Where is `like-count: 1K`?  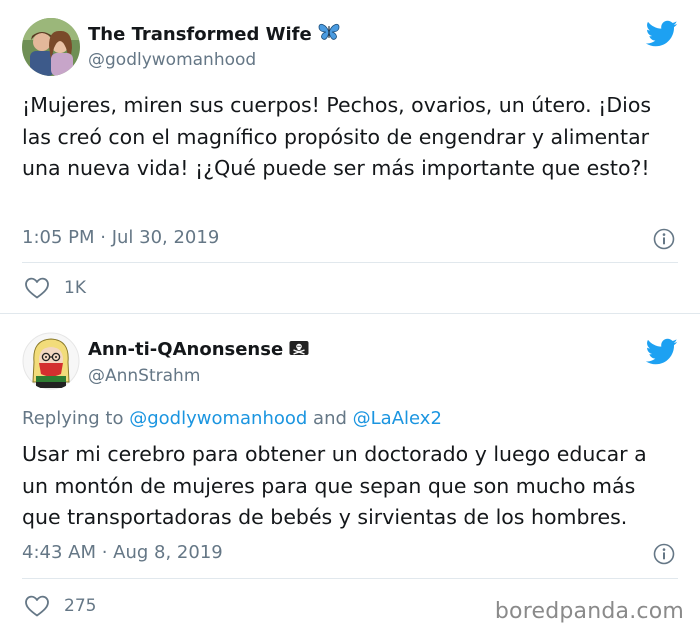
like-count: 1K is located at coordinates (75, 288).